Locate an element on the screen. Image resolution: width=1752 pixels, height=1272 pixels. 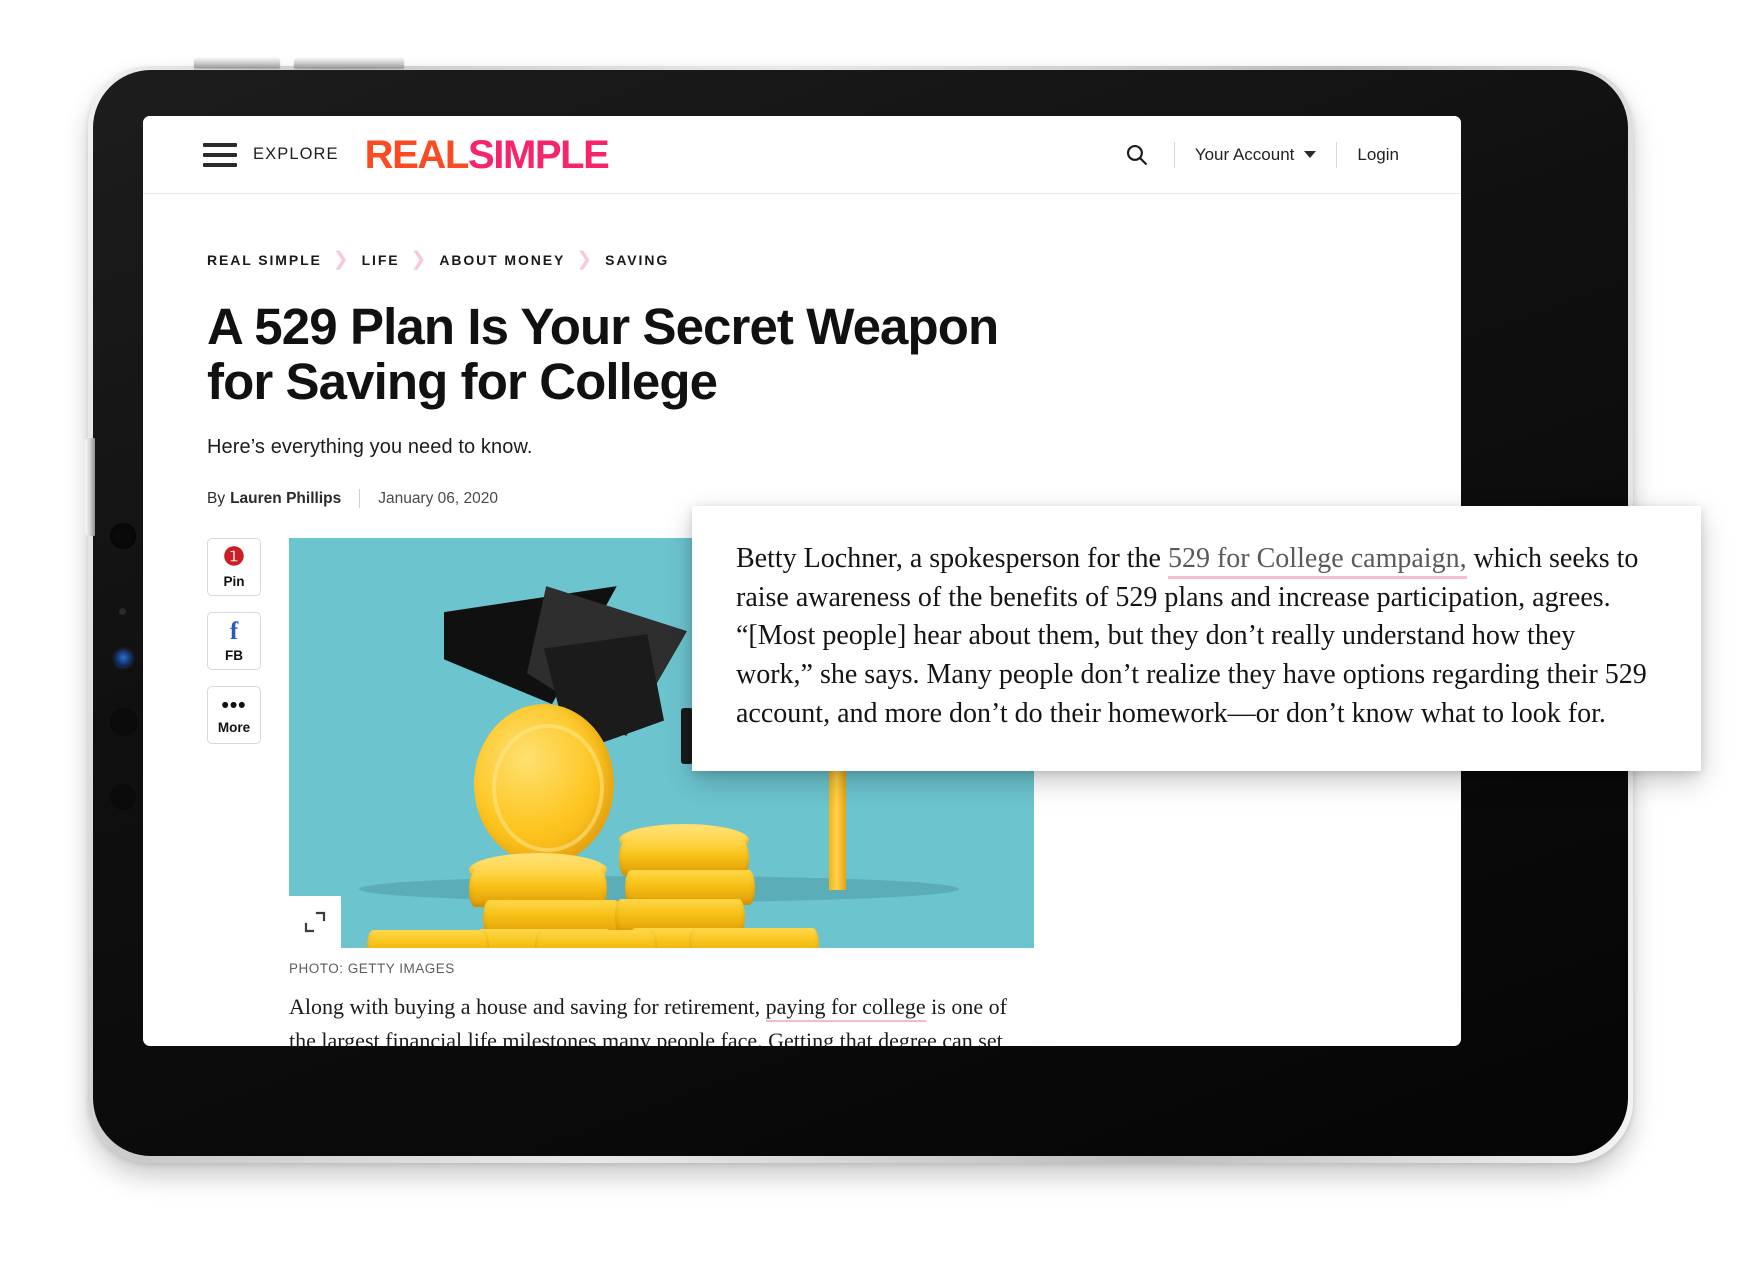
more-options-icon: ••• is located at coordinates (234, 706).